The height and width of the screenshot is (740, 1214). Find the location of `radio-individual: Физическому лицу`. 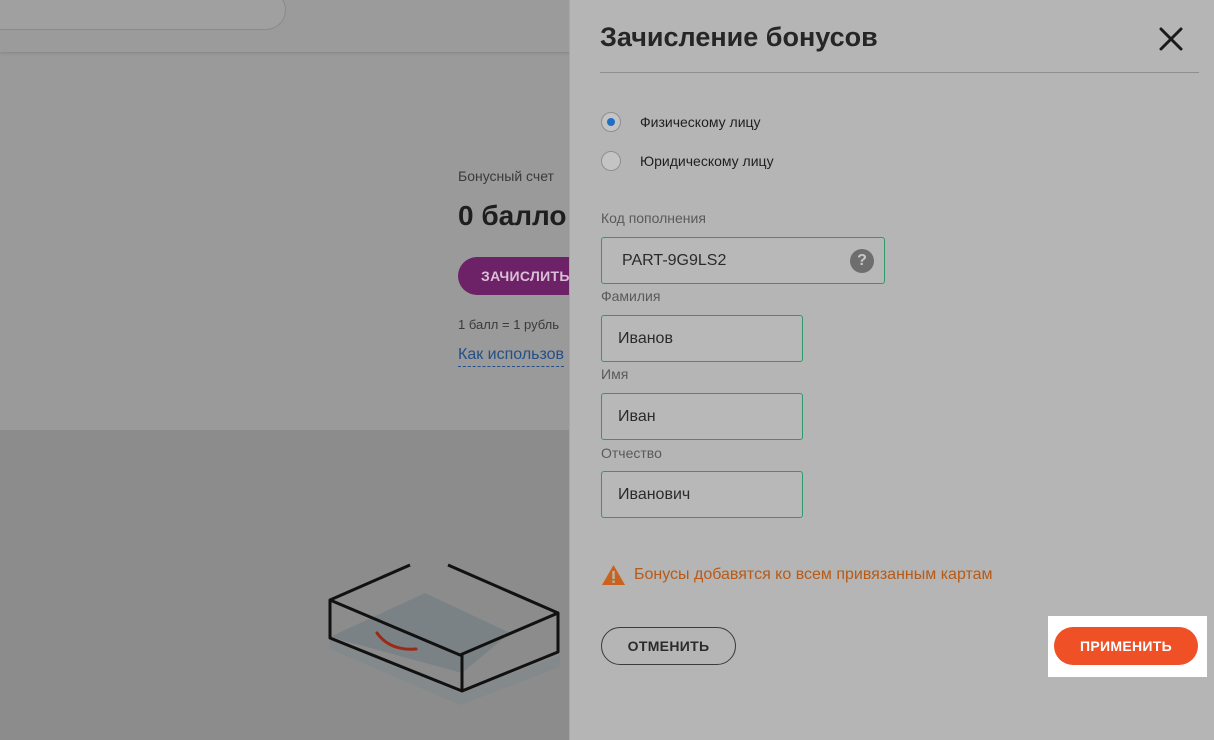

radio-individual: Физическому лицу is located at coordinates (681, 122).